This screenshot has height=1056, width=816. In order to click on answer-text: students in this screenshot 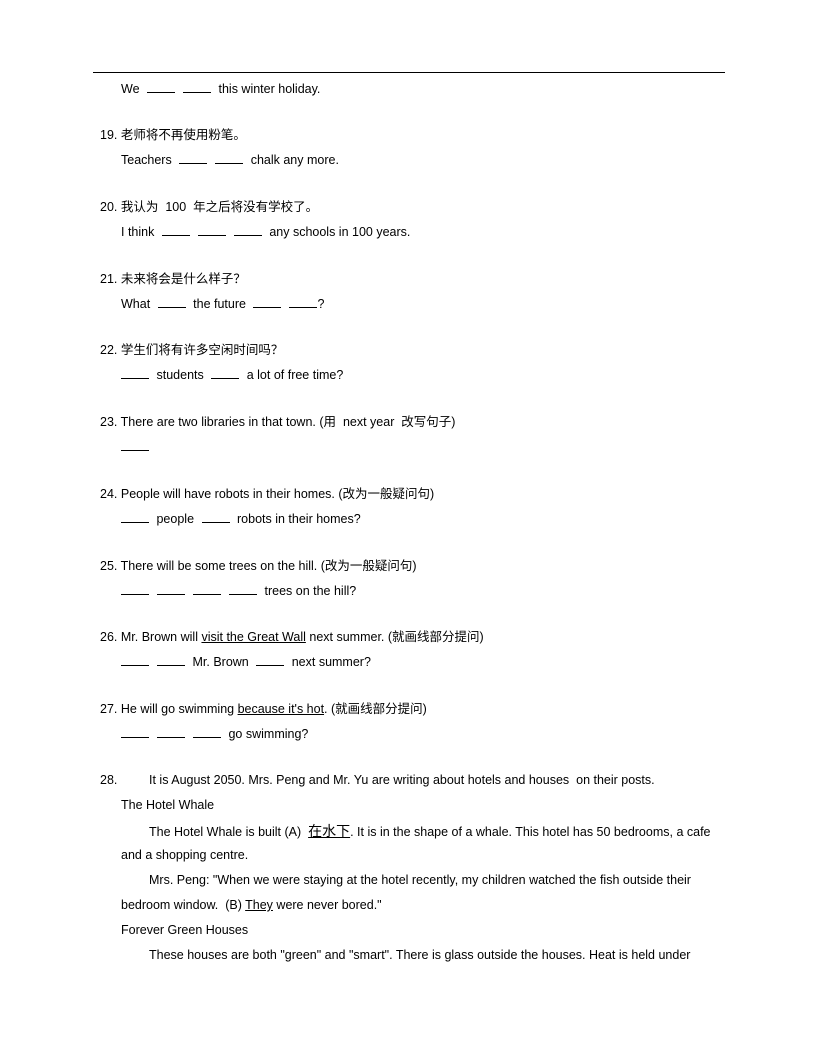, I will do `click(180, 375)`.